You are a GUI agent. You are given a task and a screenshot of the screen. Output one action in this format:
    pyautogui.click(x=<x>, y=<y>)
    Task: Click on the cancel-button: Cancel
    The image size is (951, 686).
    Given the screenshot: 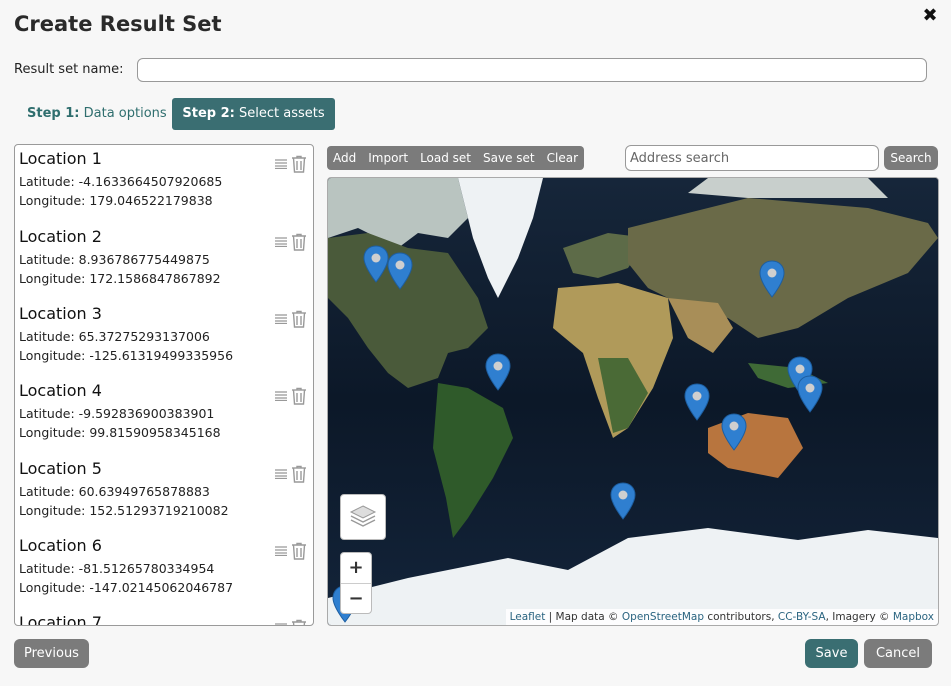 What is the action you would take?
    pyautogui.click(x=898, y=653)
    